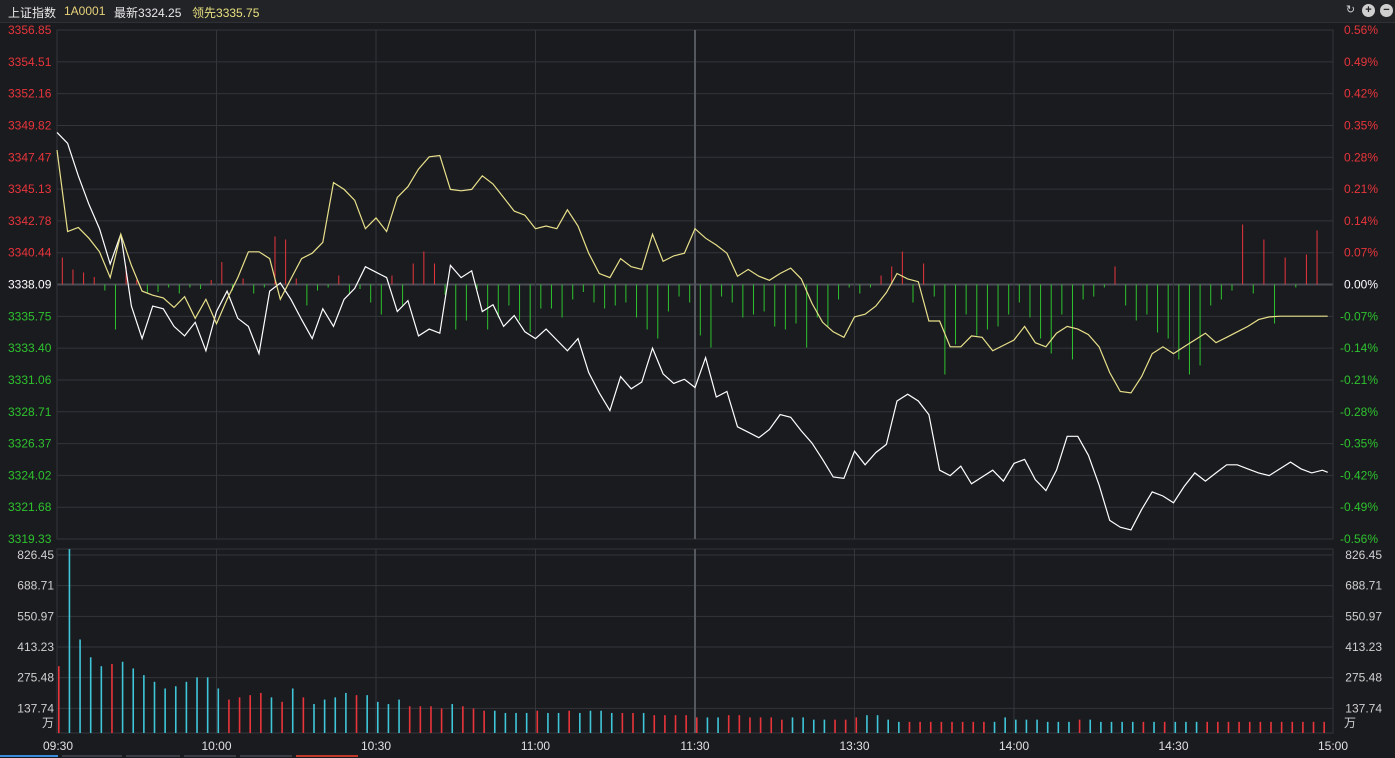 The height and width of the screenshot is (758, 1395). Describe the element at coordinates (1361, 125) in the screenshot. I see `pct-tick-label: 0.35%` at that location.